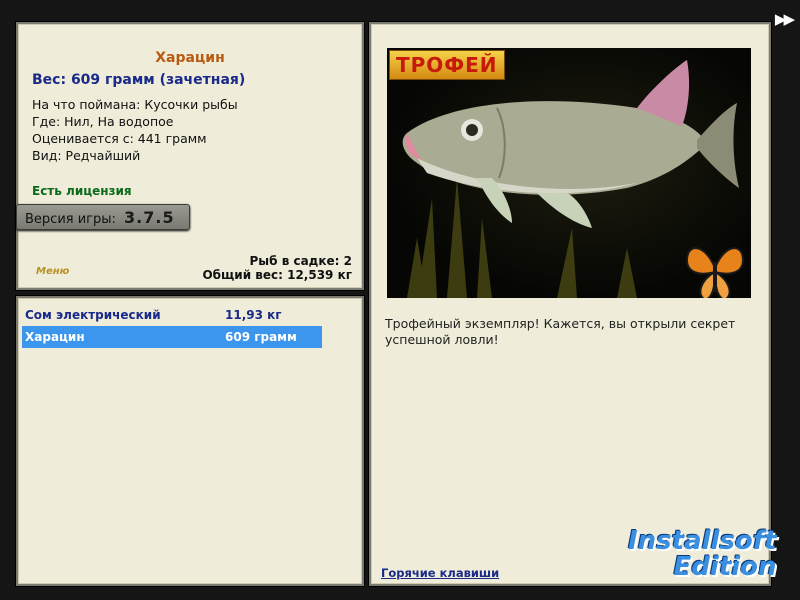 Image resolution: width=800 pixels, height=600 pixels. What do you see at coordinates (447, 65) in the screenshot?
I see `trophy-label: ТРОФЕЙ` at bounding box center [447, 65].